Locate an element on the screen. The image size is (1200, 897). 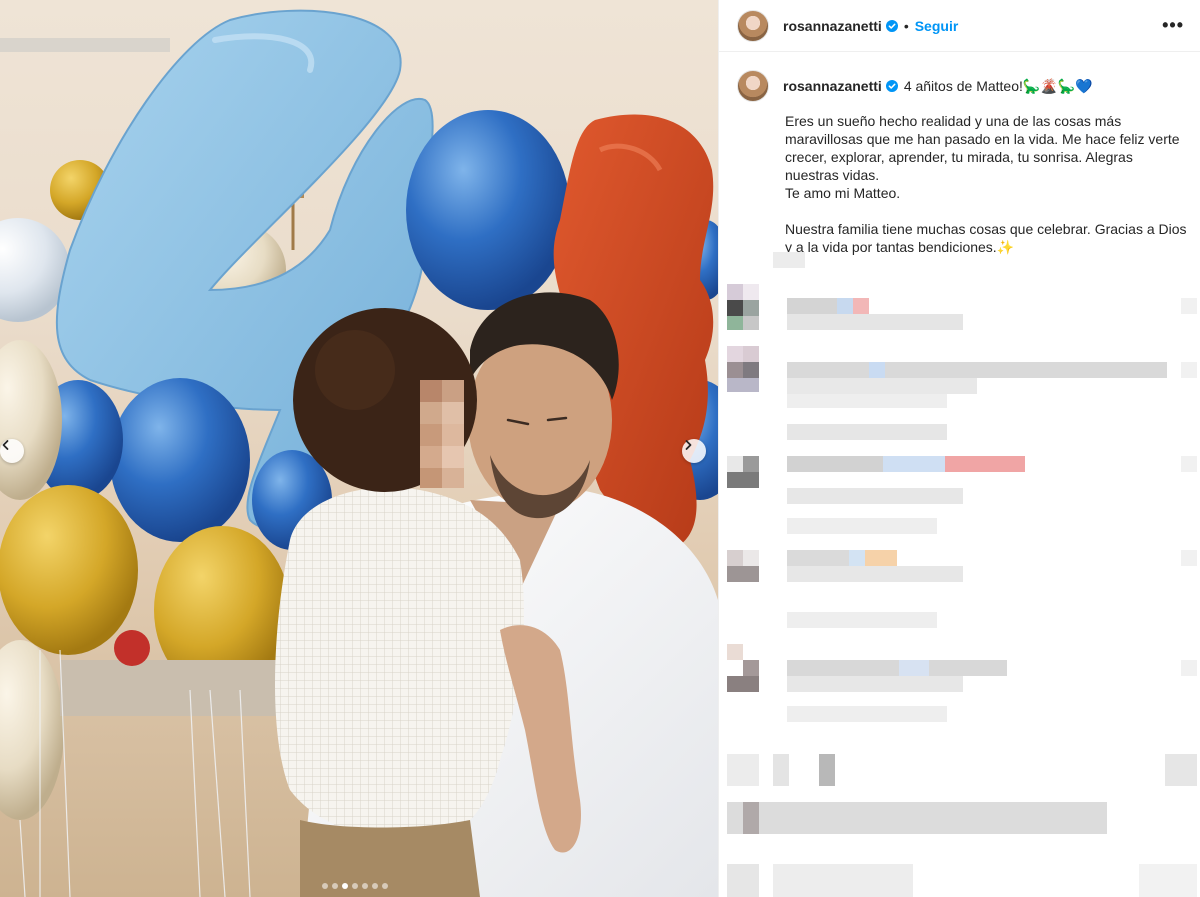
username-link: rosannazanetti is located at coordinates (832, 26).